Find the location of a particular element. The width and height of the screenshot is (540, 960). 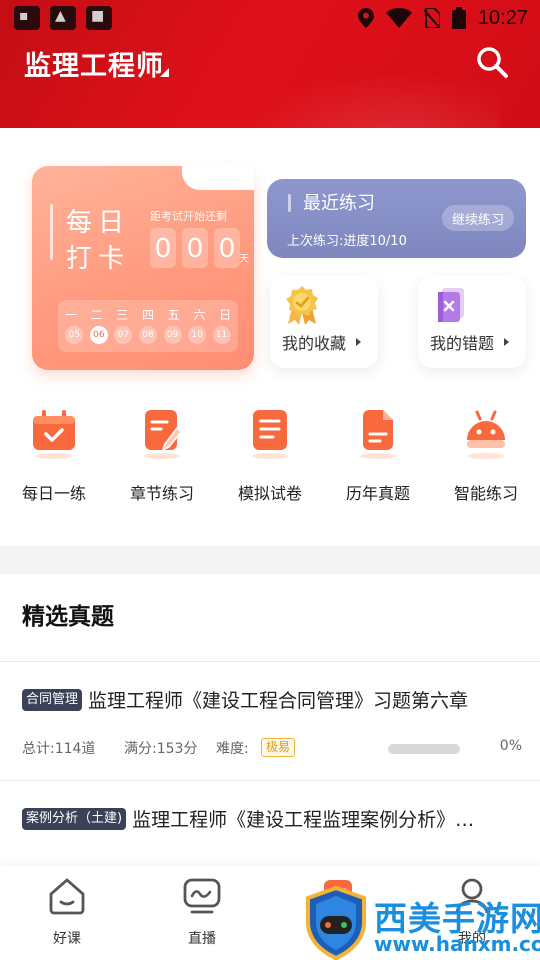

app-header: ▪ ▲ ■ 10:27 监理工程师 is located at coordinates (270, 64).